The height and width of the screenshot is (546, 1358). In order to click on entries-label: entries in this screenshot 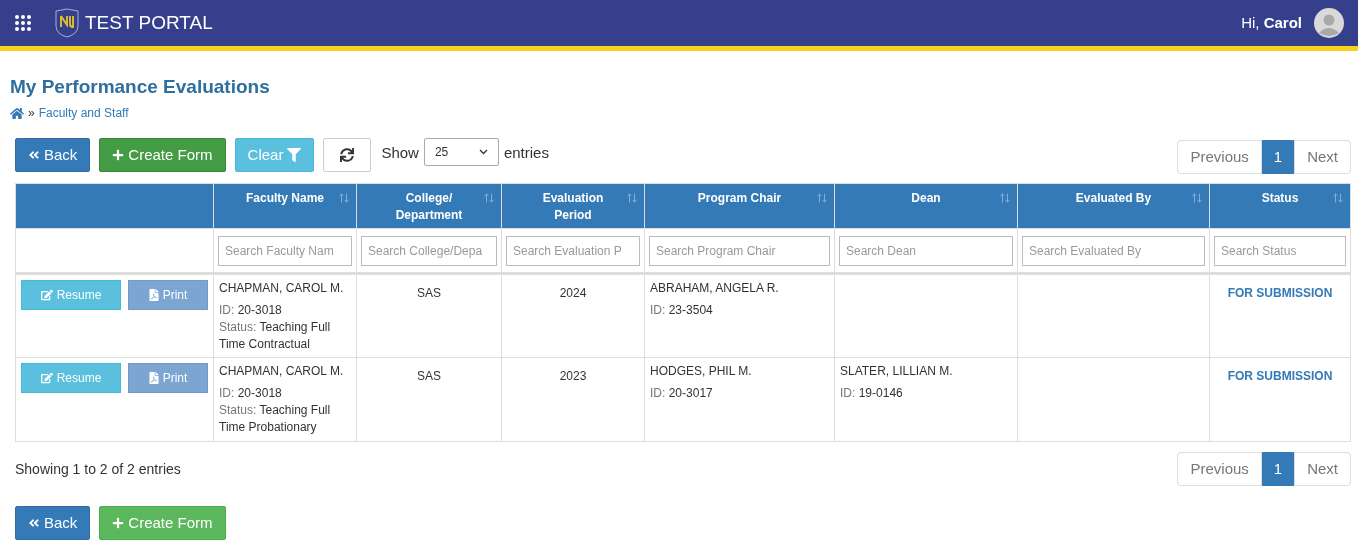, I will do `click(526, 153)`.